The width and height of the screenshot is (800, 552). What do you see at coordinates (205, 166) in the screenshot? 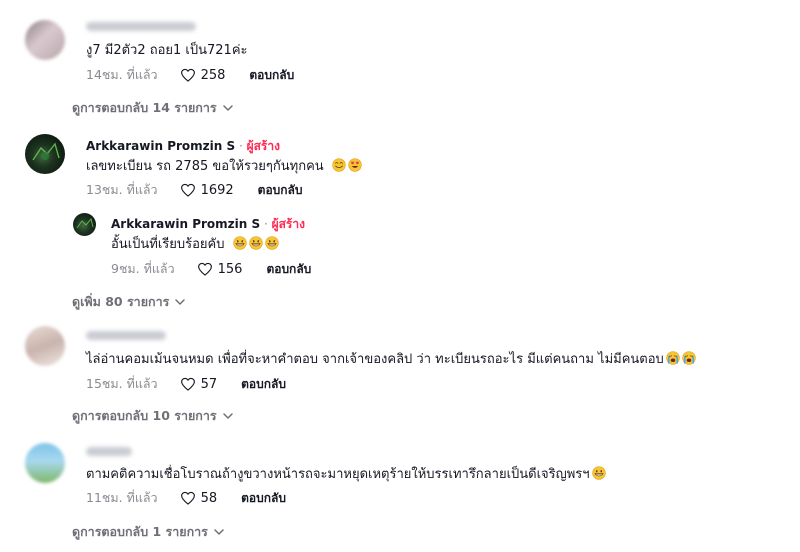
I see `comment-text-content: เลขทะเบียน รถ 2785 ขอให้รวยๆกันทุกคน` at bounding box center [205, 166].